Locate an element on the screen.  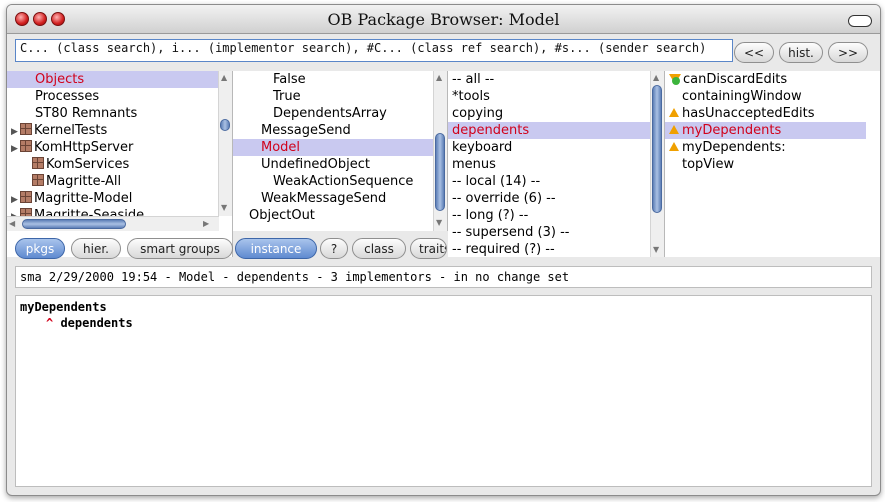
package-item: Objects is located at coordinates (112, 79).